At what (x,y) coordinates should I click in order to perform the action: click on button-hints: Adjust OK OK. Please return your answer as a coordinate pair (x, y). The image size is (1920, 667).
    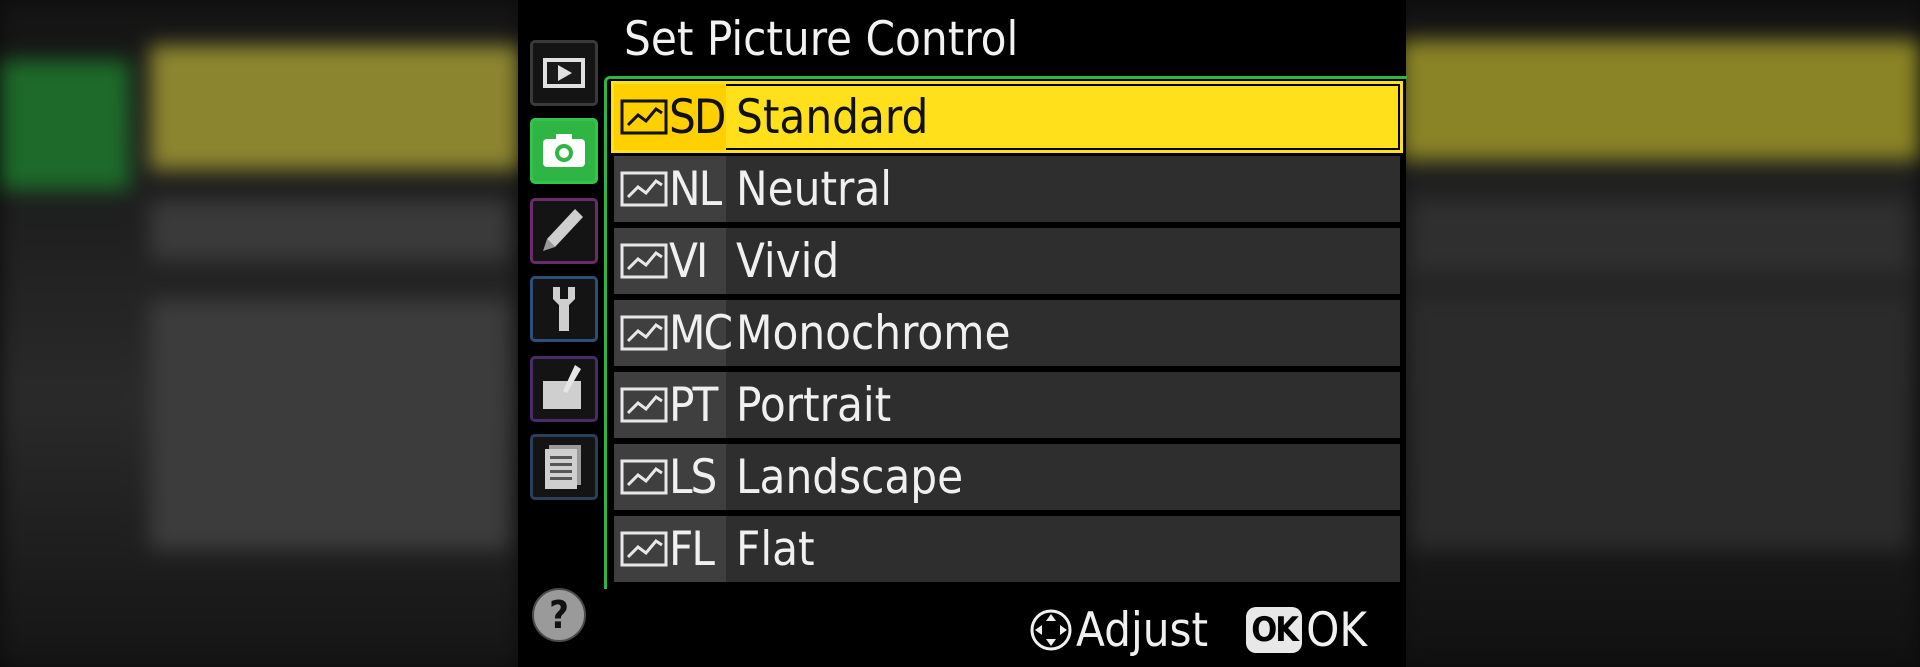
    Looking at the image, I should click on (1197, 630).